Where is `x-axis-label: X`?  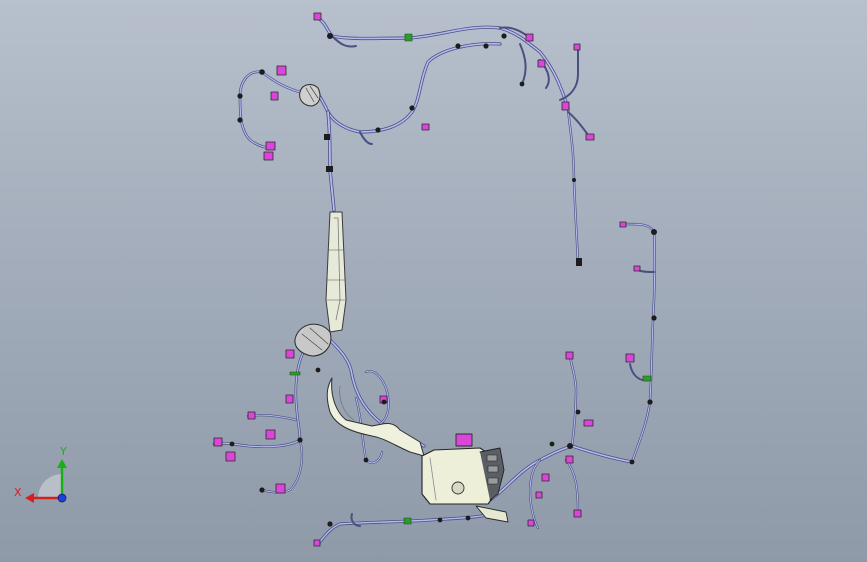 x-axis-label: X is located at coordinates (18, 492).